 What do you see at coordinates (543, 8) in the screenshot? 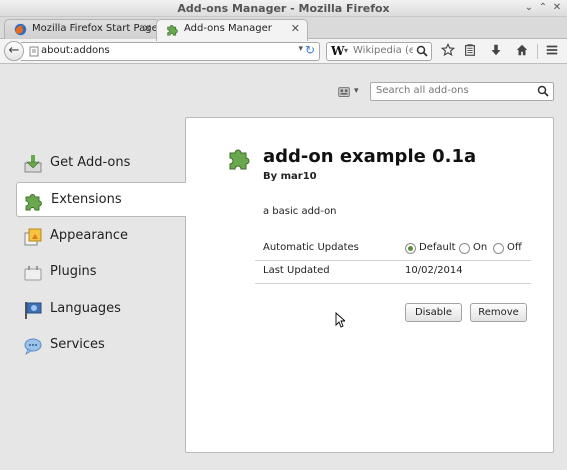
I see `maximize-button: ⌃` at bounding box center [543, 8].